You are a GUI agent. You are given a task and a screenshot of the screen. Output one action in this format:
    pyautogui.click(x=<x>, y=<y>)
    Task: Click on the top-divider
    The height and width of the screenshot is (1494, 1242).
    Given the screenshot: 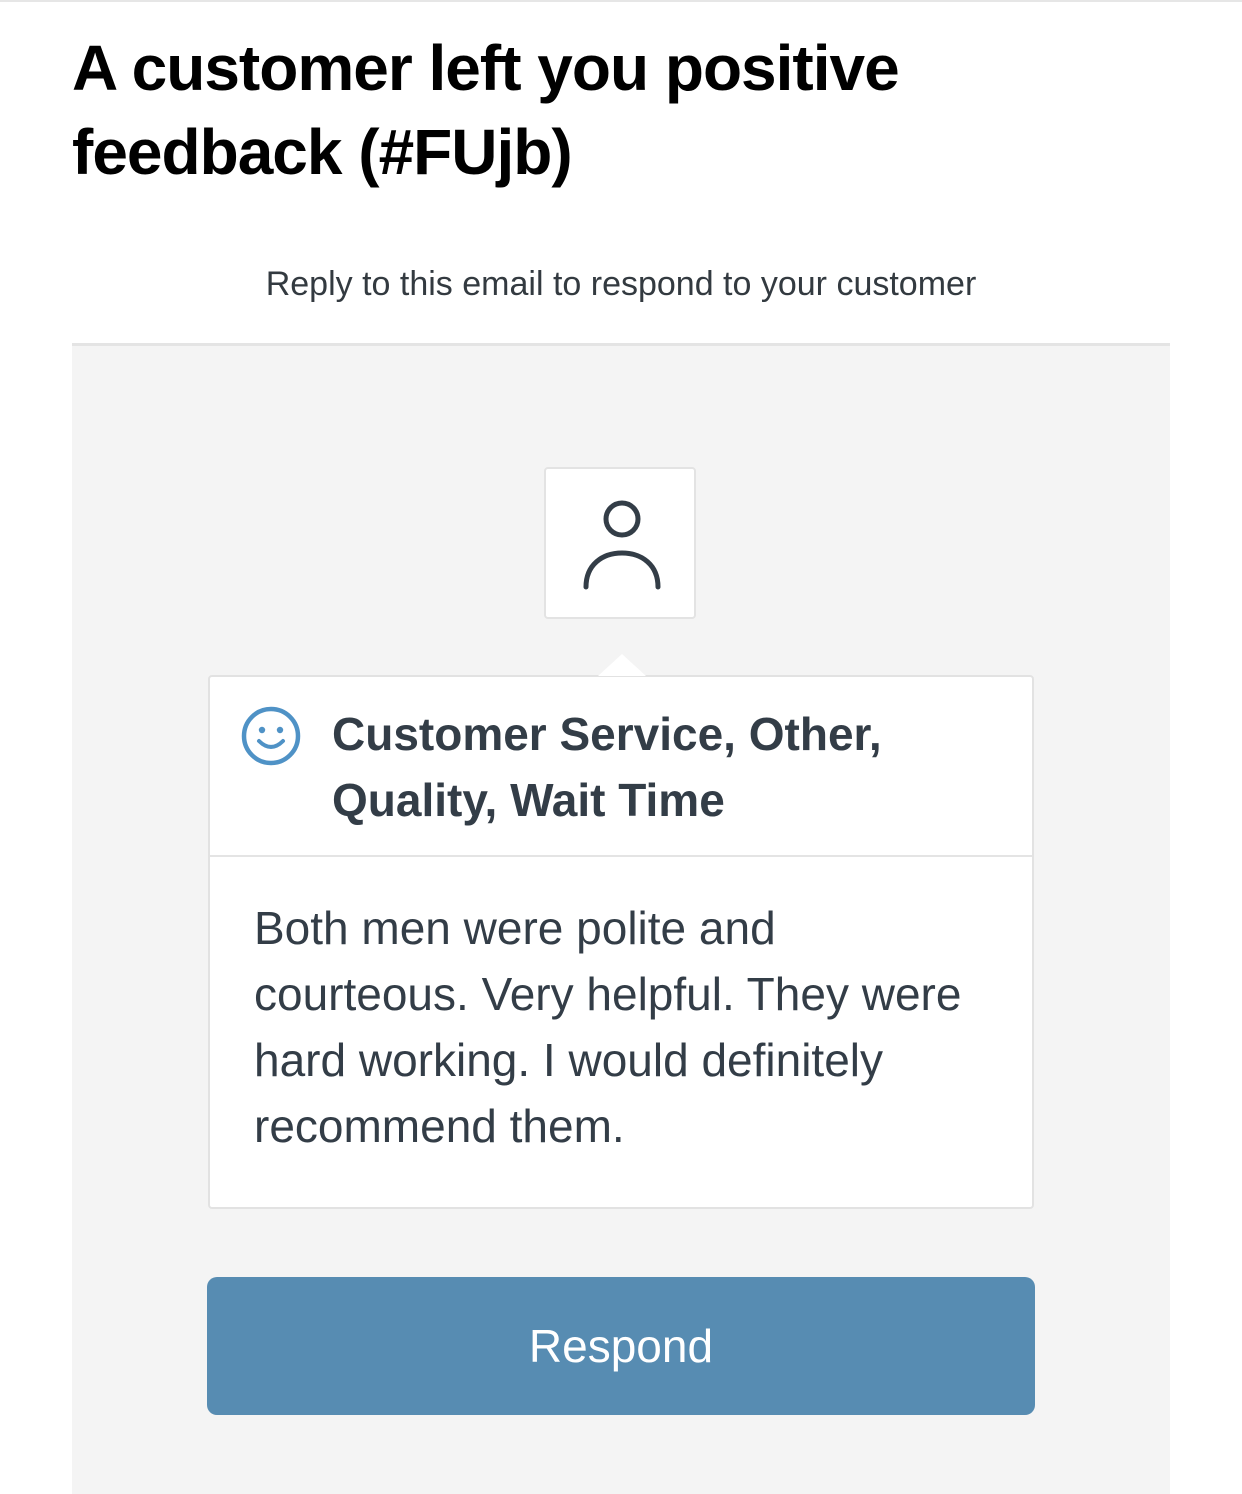 What is the action you would take?
    pyautogui.click(x=621, y=1)
    